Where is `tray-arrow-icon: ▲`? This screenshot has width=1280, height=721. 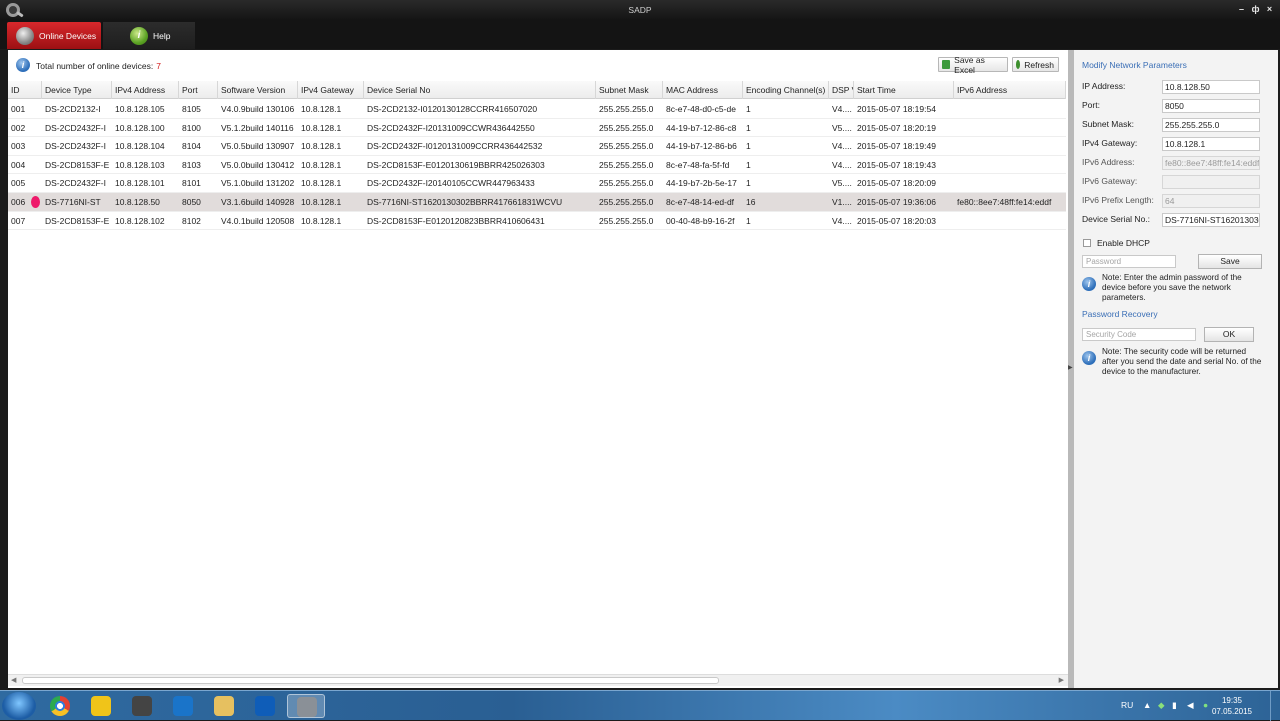
tray-arrow-icon: ▲ is located at coordinates (1147, 705).